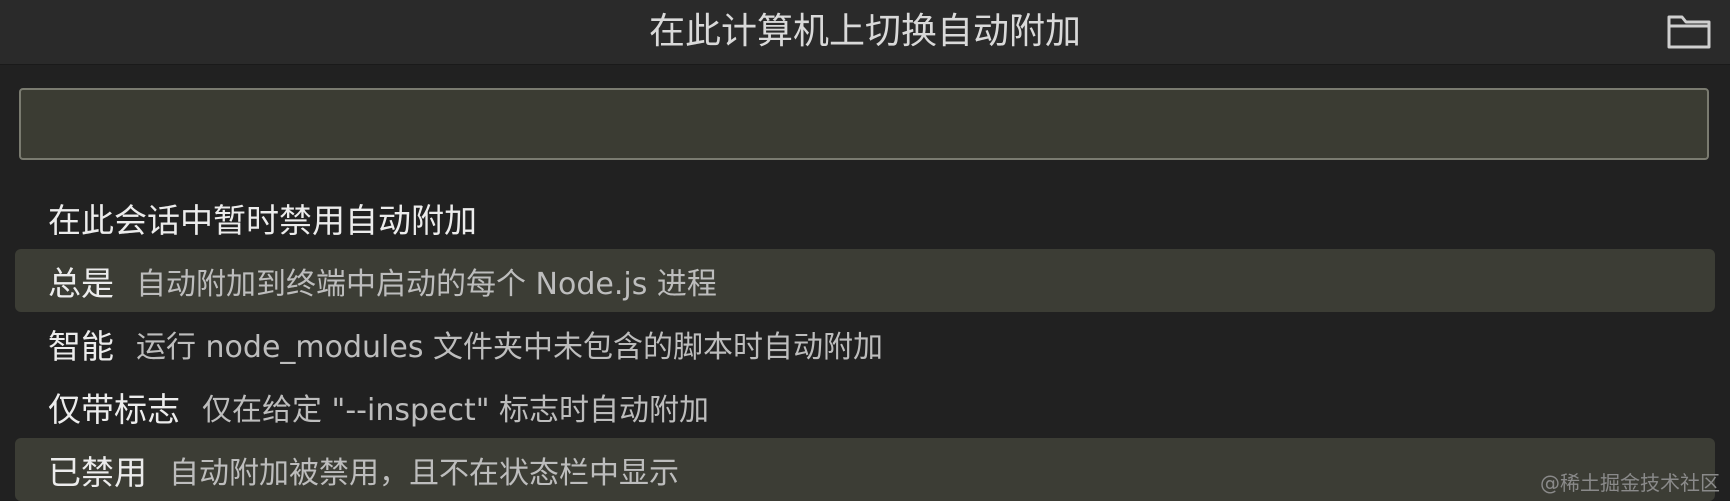 The height and width of the screenshot is (501, 1730). I want to click on search-box, so click(864, 124).